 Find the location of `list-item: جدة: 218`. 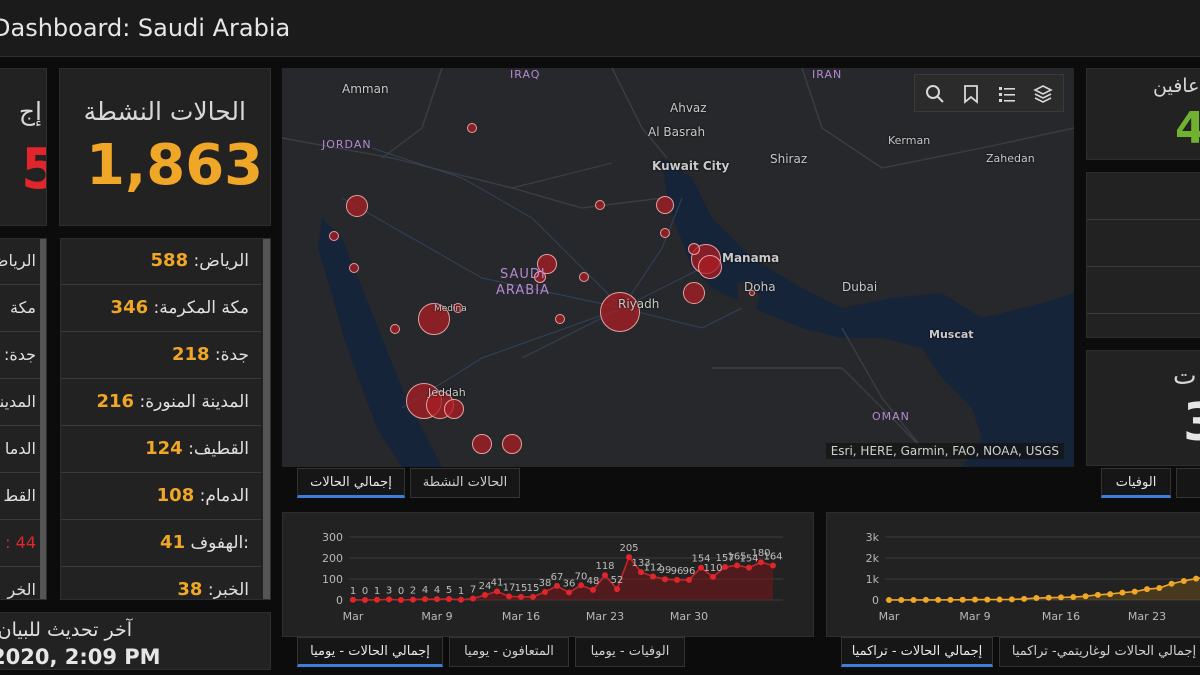

list-item: جدة: 218 is located at coordinates (161, 356).